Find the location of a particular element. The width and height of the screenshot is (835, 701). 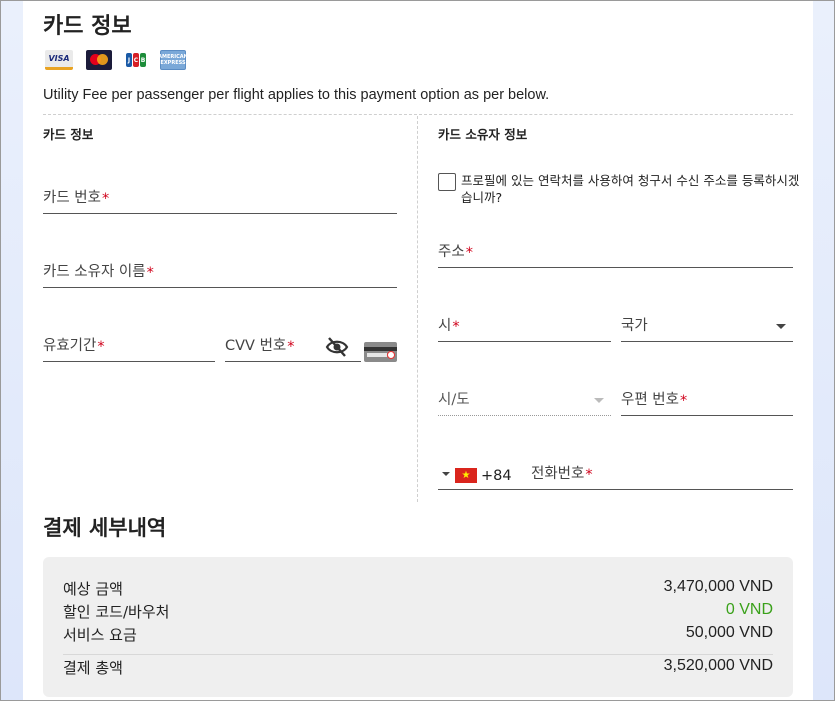

cvv-card-icon is located at coordinates (380, 352).